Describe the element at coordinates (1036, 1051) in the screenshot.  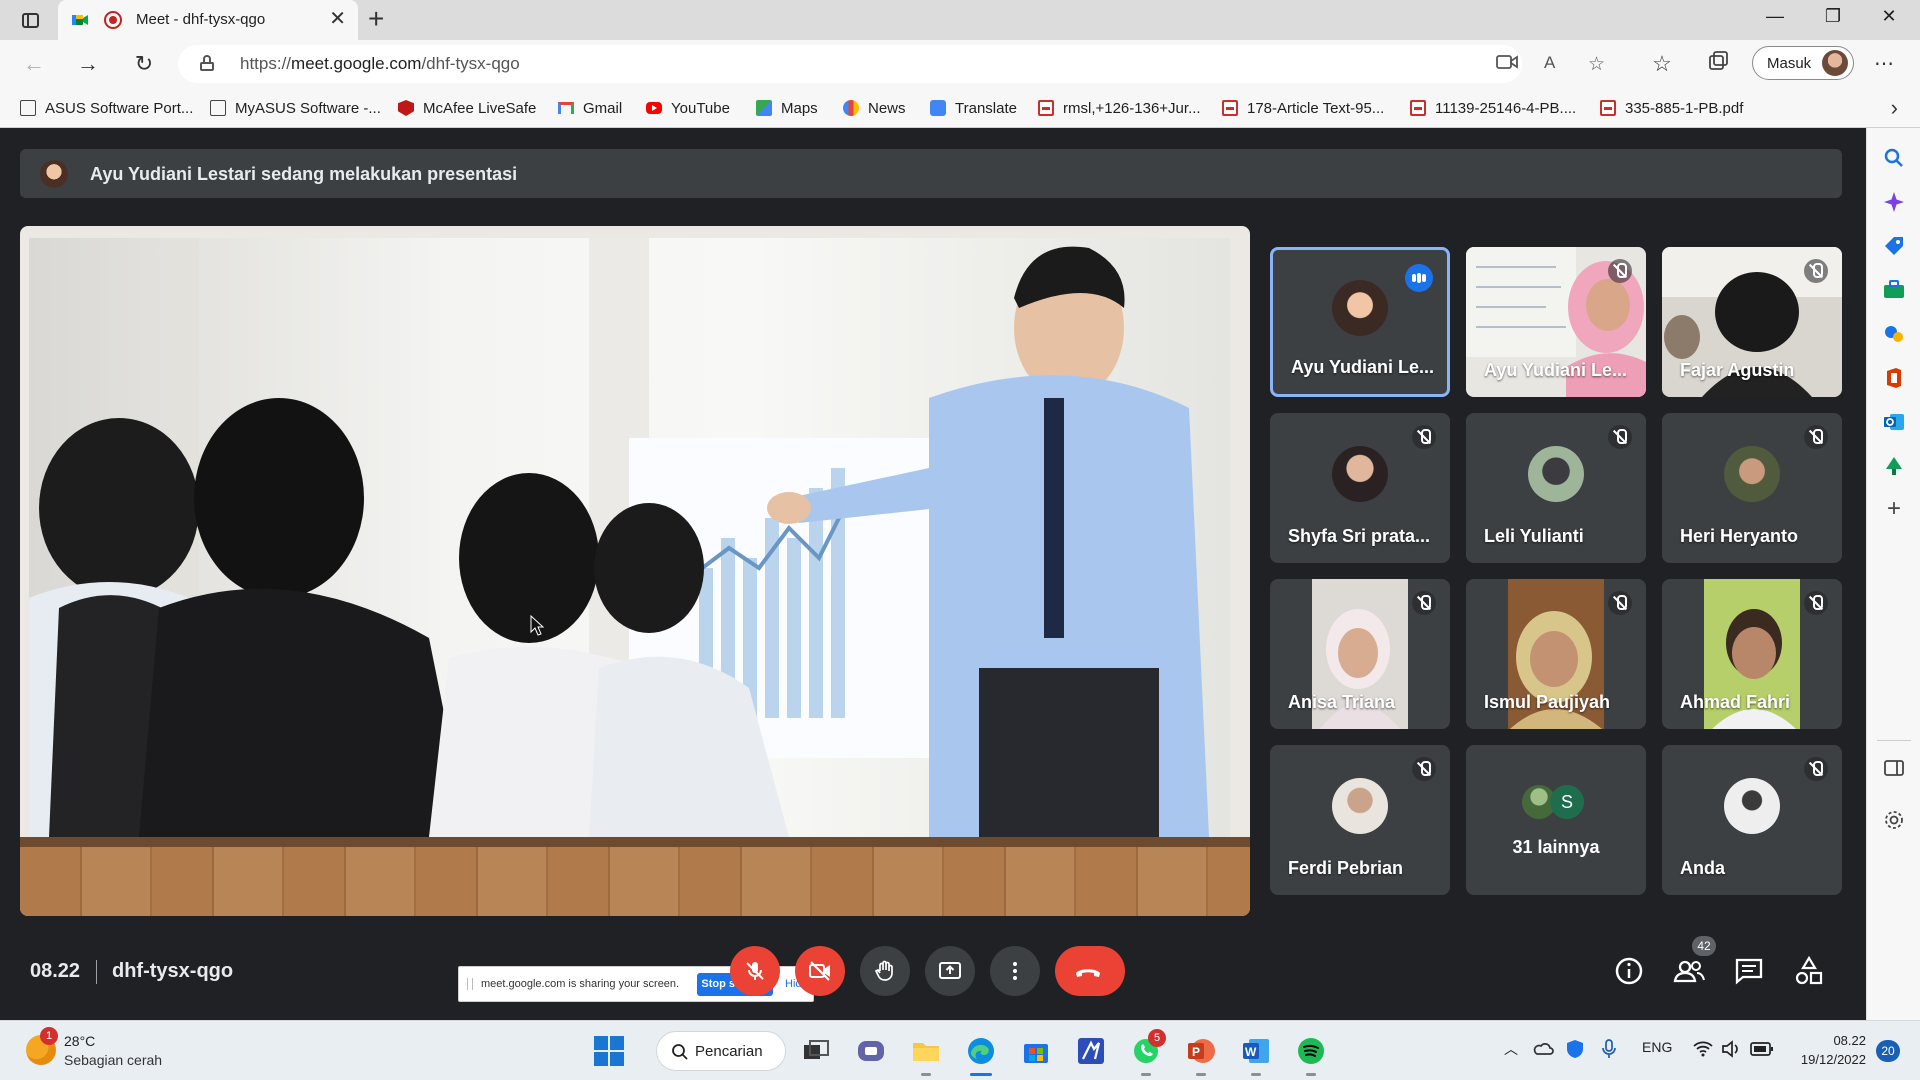
I see `microsoft-store-icon` at that location.